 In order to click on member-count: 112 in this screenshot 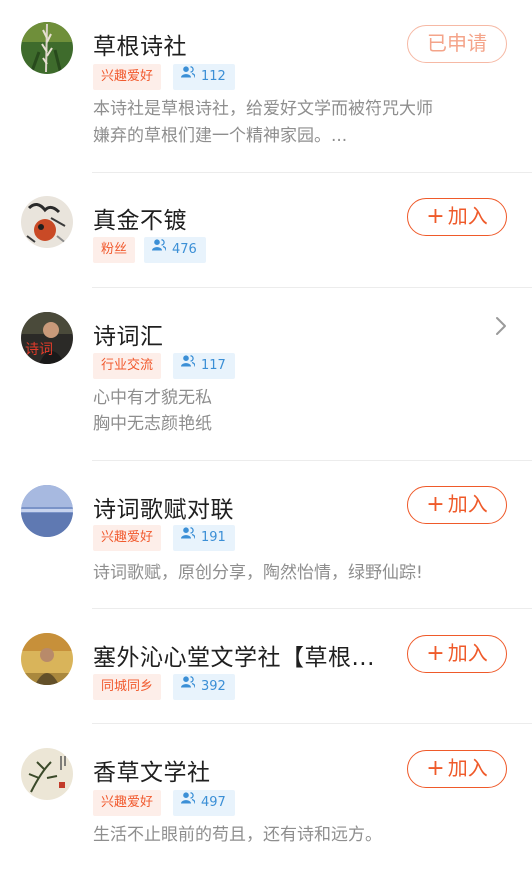, I will do `click(213, 76)`.